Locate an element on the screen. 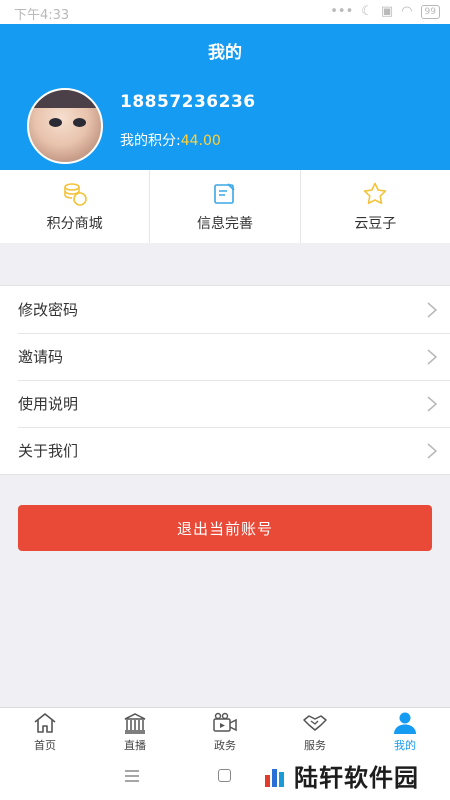 The image size is (450, 800). shortcut-complete-info: 信息完善 is located at coordinates (225, 206).